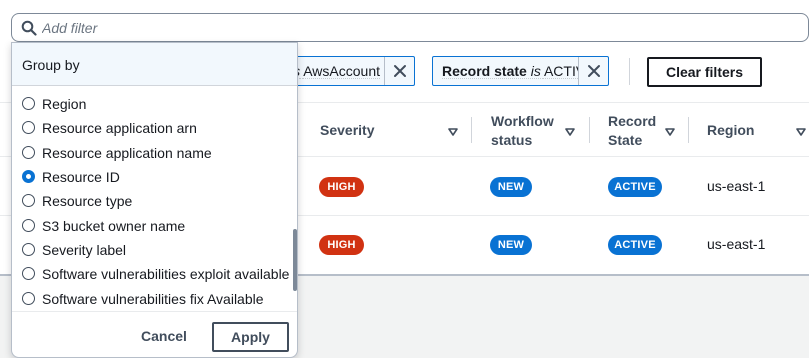  Describe the element at coordinates (154, 64) in the screenshot. I see `dropdown-header: Group by` at that location.